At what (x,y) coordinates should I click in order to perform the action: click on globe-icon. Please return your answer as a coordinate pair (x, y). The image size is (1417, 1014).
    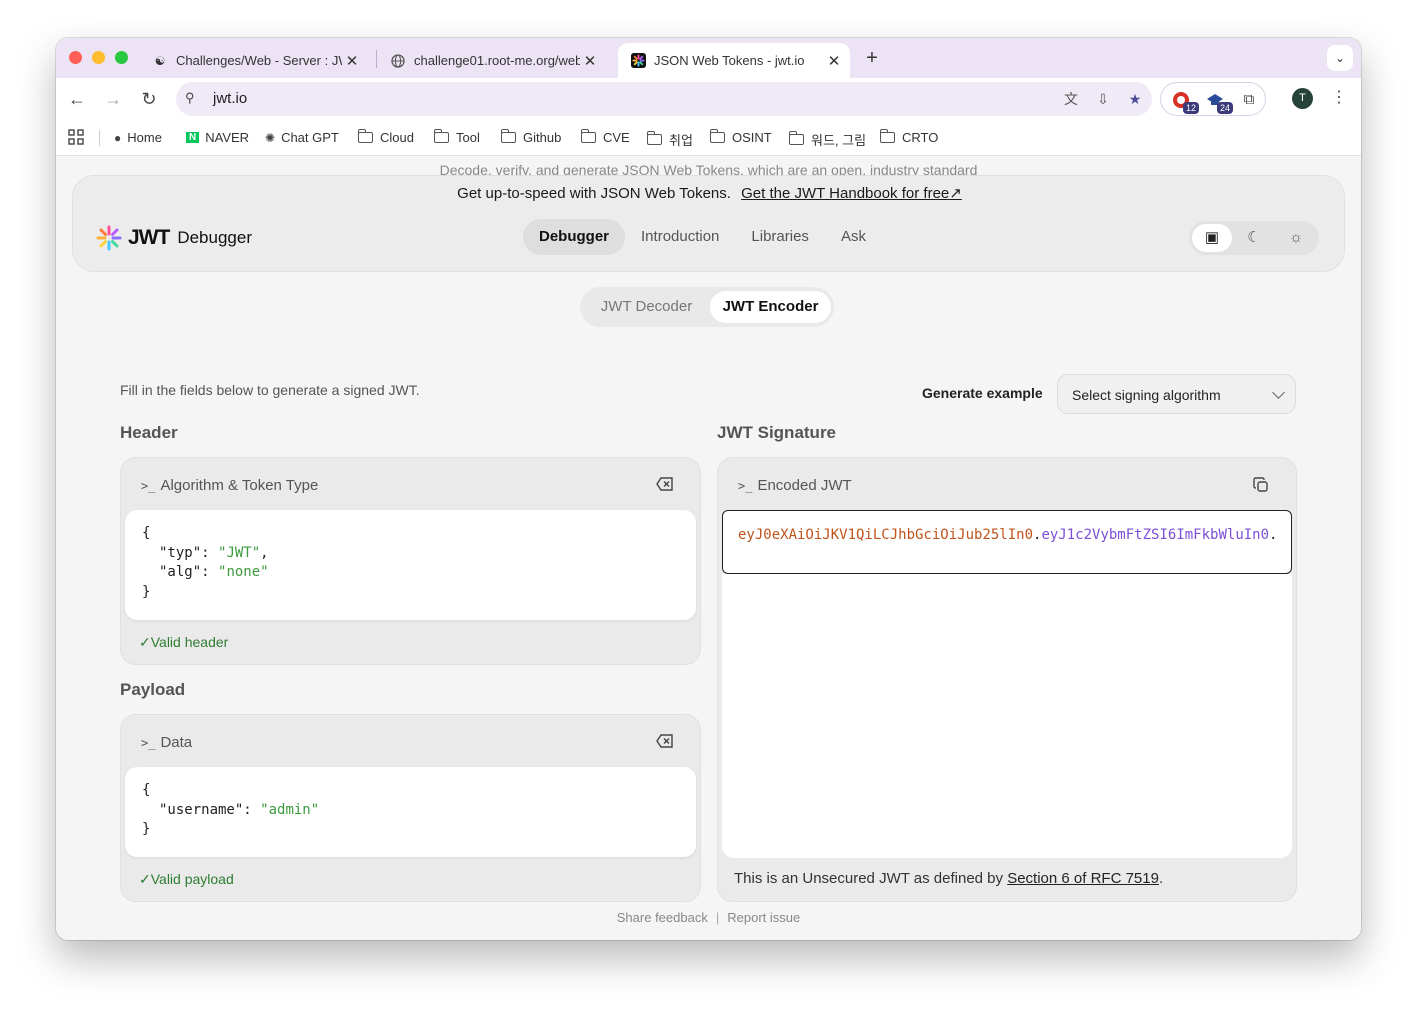
    Looking at the image, I should click on (398, 61).